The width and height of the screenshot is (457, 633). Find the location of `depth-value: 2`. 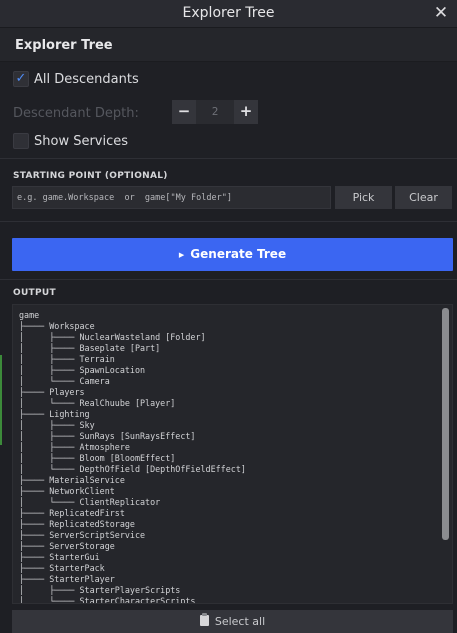

depth-value: 2 is located at coordinates (215, 112).